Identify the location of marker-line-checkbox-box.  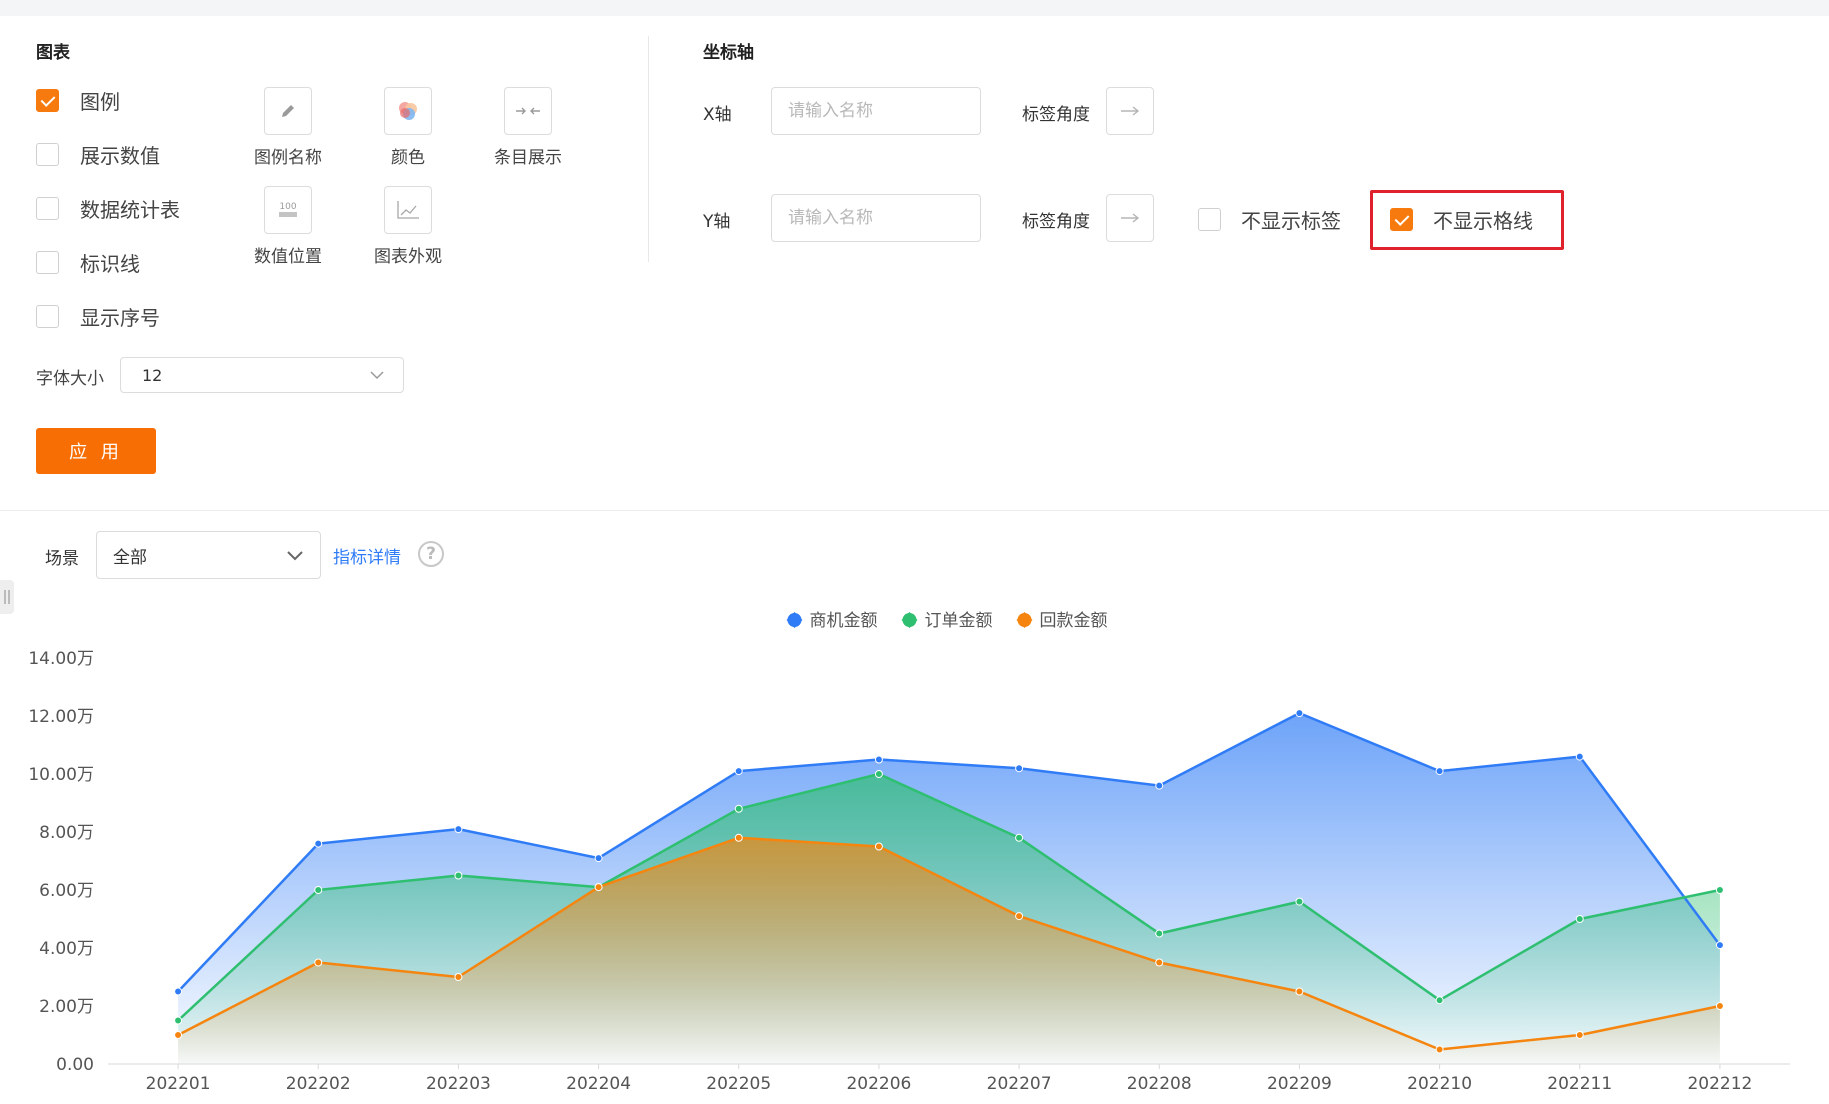
(47, 262).